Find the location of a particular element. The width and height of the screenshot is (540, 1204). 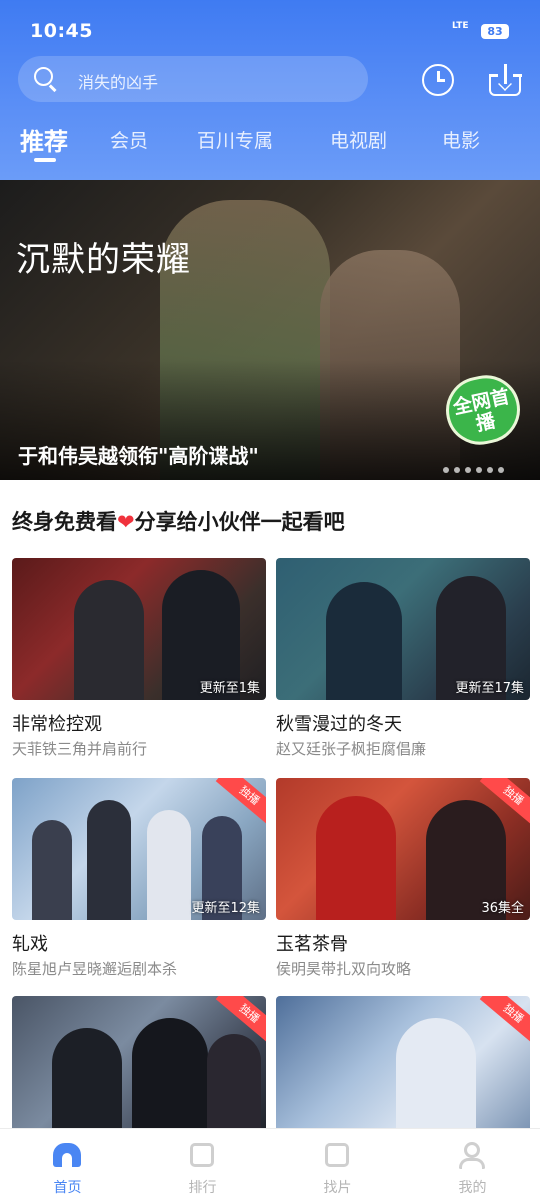

episode-badge: 更新至17集 is located at coordinates (489, 688).